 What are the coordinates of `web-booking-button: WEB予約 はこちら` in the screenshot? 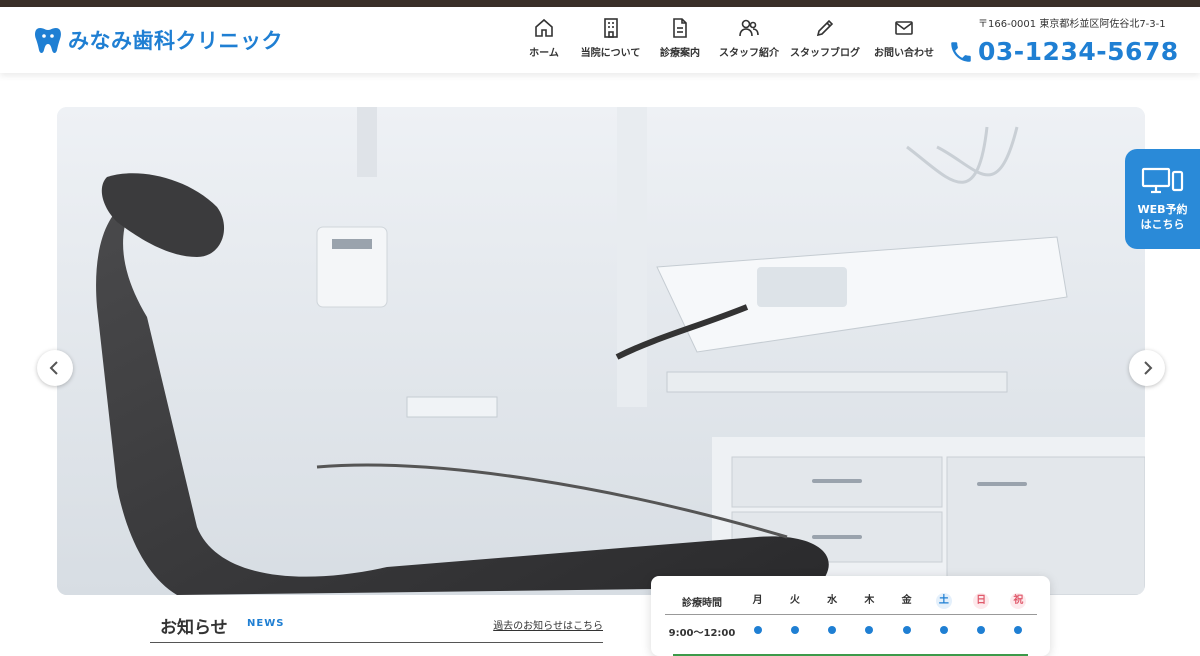 It's located at (1162, 199).